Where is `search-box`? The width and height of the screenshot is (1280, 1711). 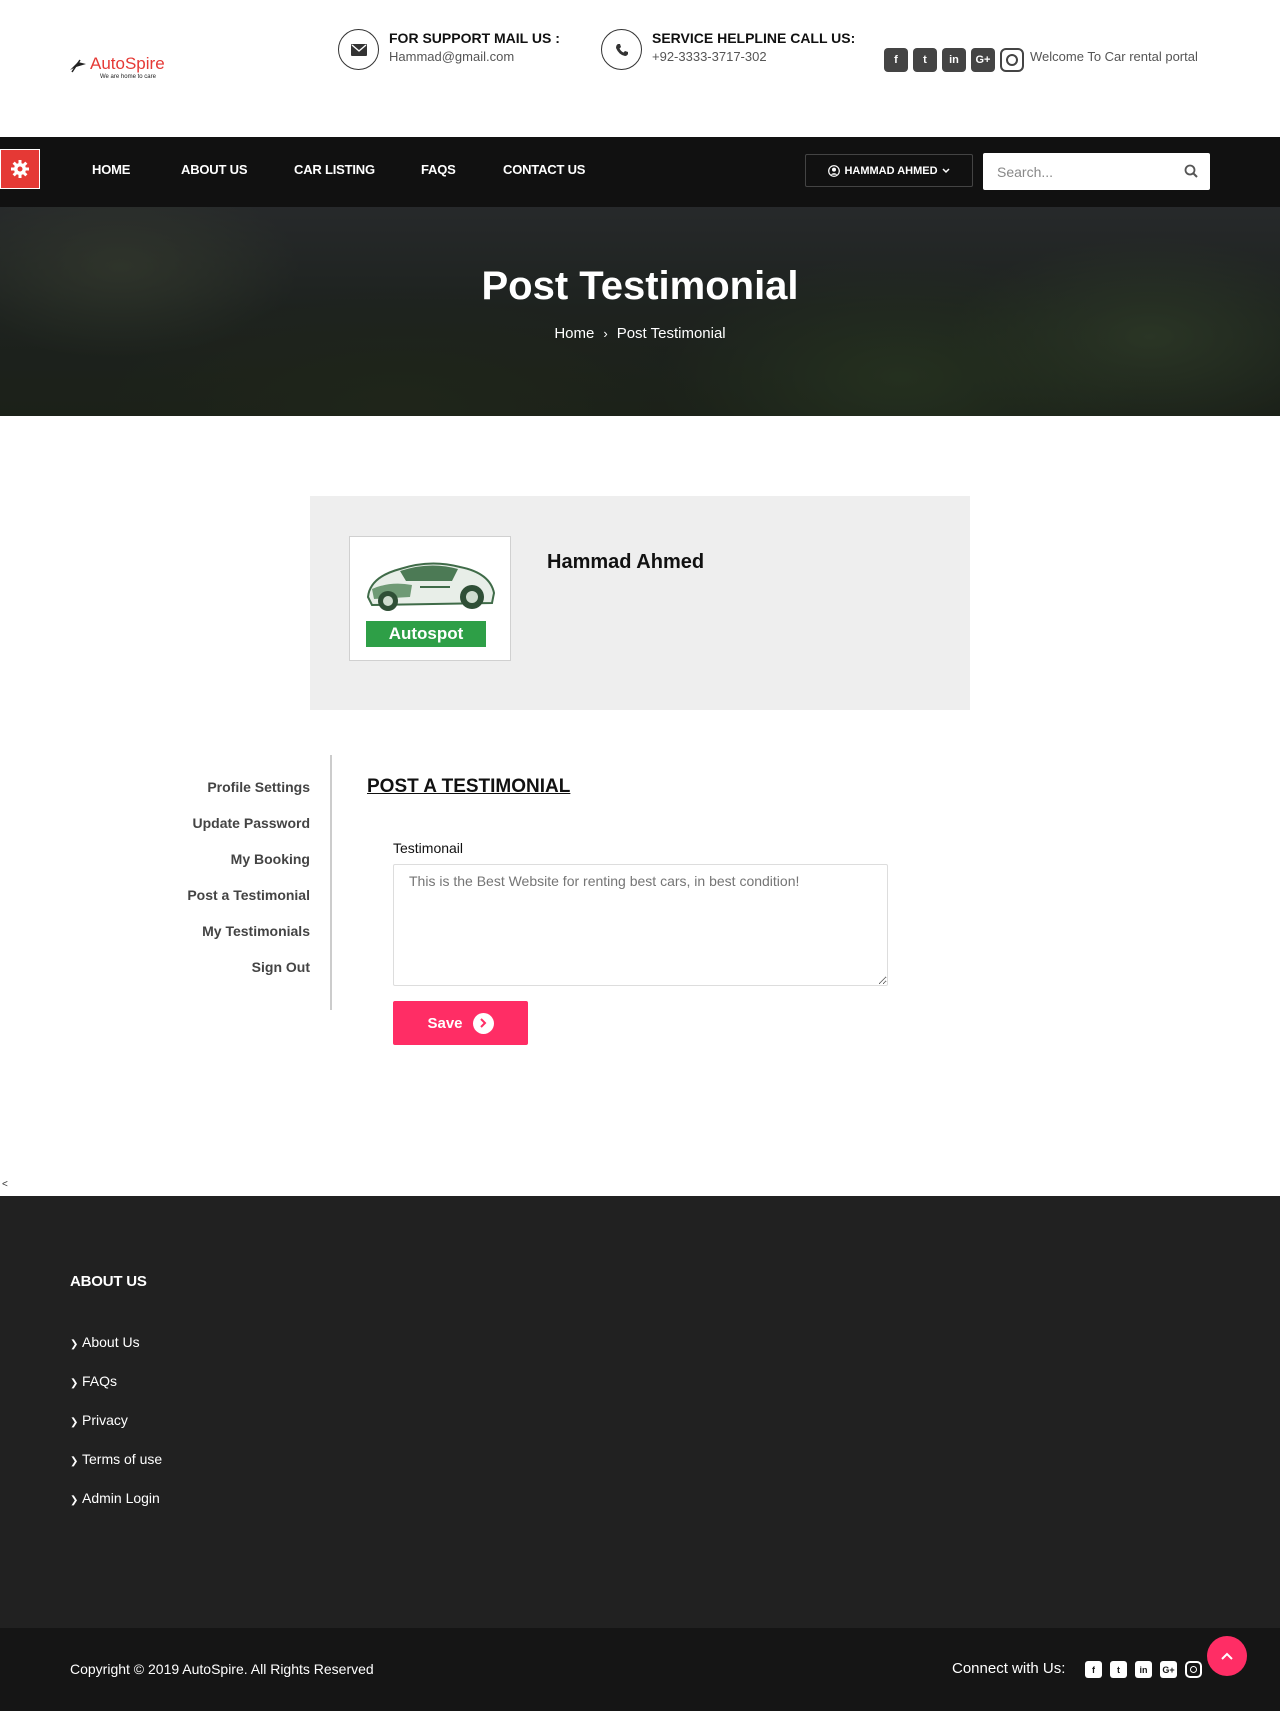
search-box is located at coordinates (1096, 171).